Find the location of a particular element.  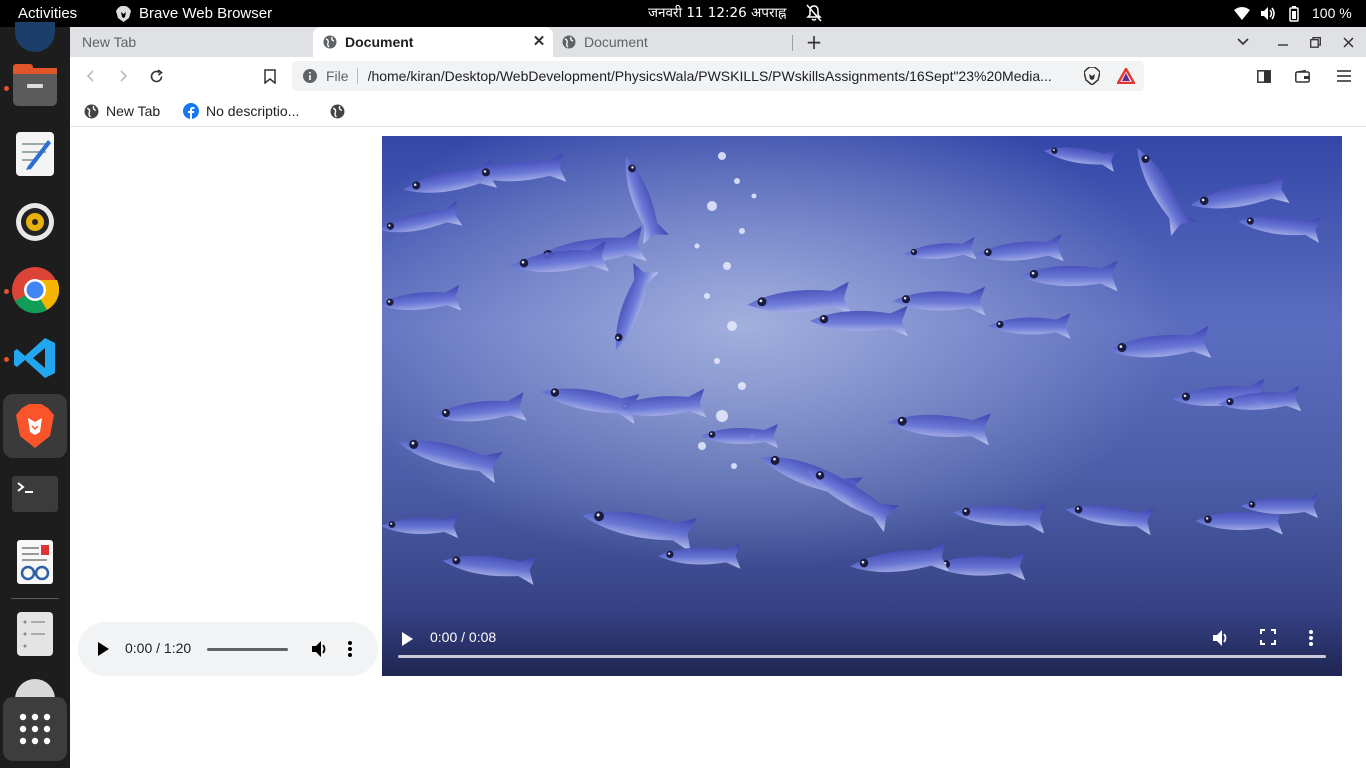

tab-search-icon is located at coordinates (1243, 42).